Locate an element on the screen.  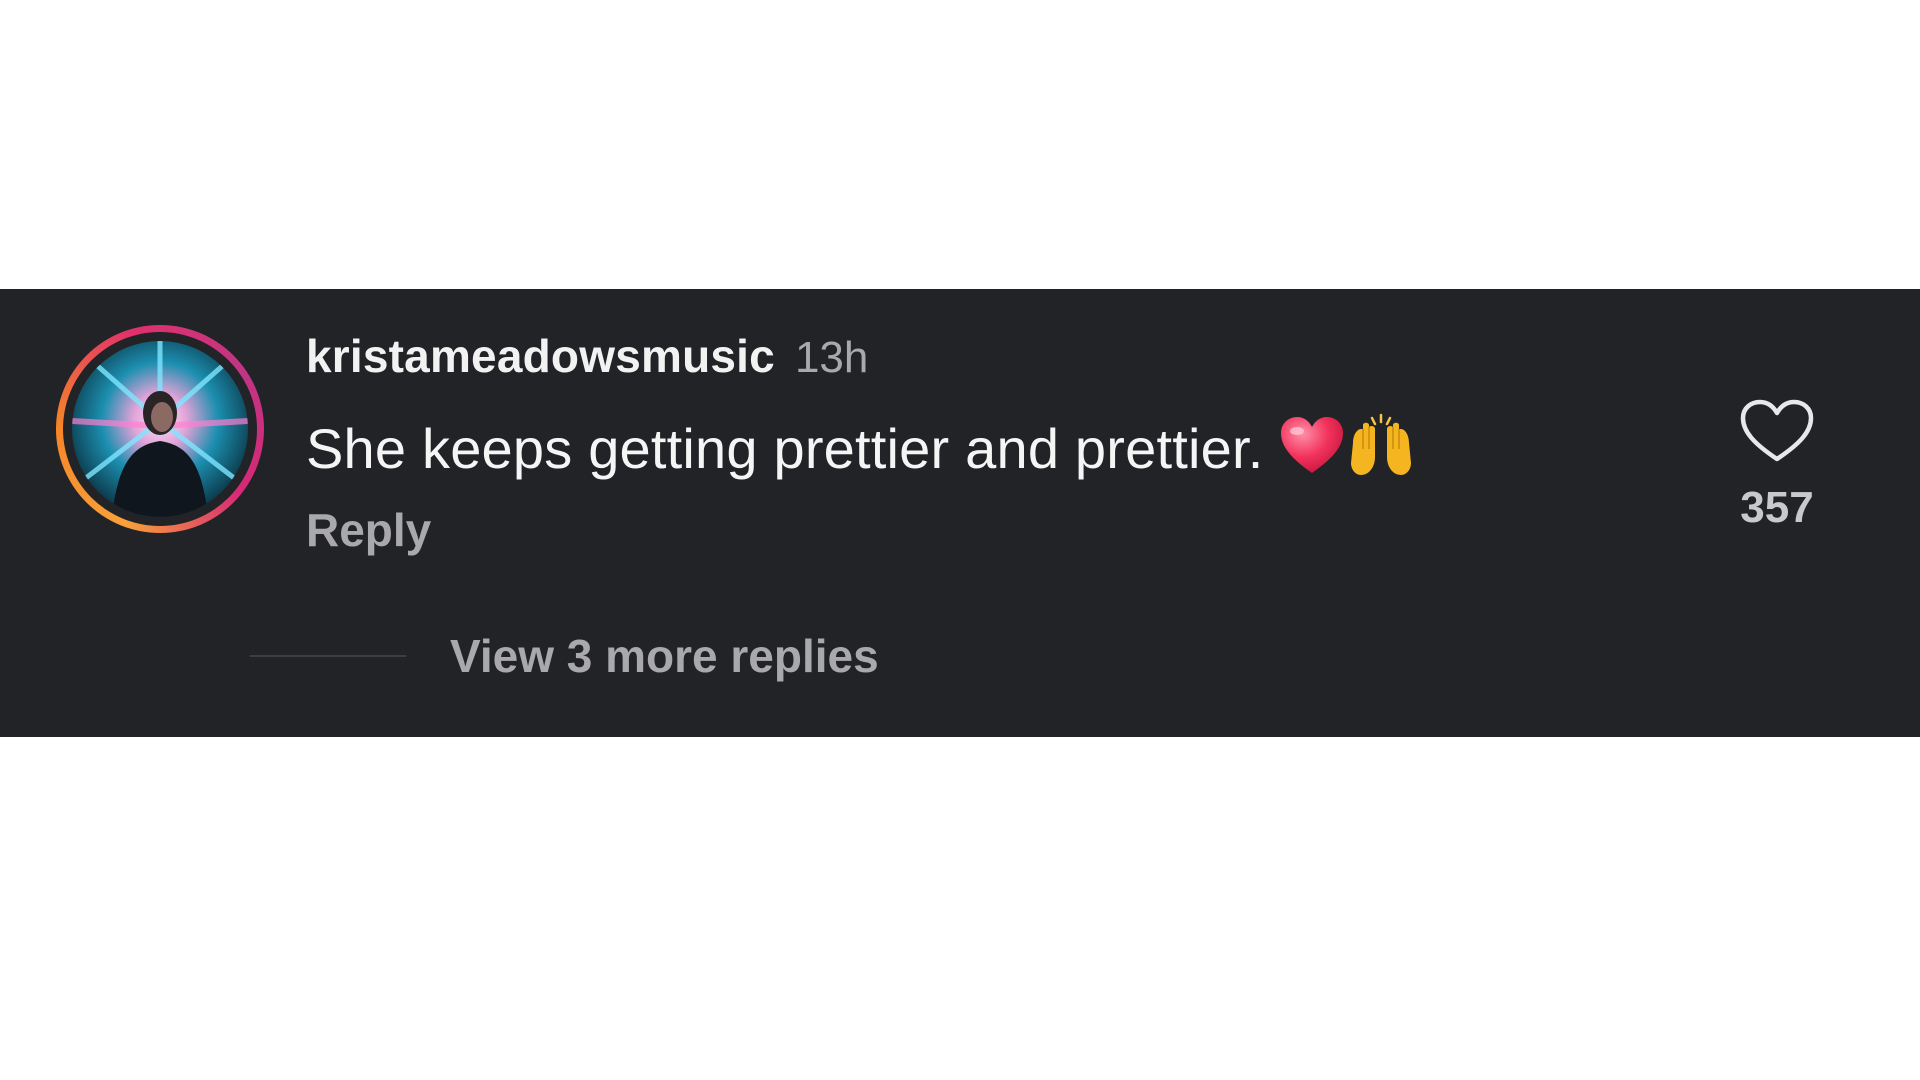
red-heart-emoji is located at coordinates (1312, 448).